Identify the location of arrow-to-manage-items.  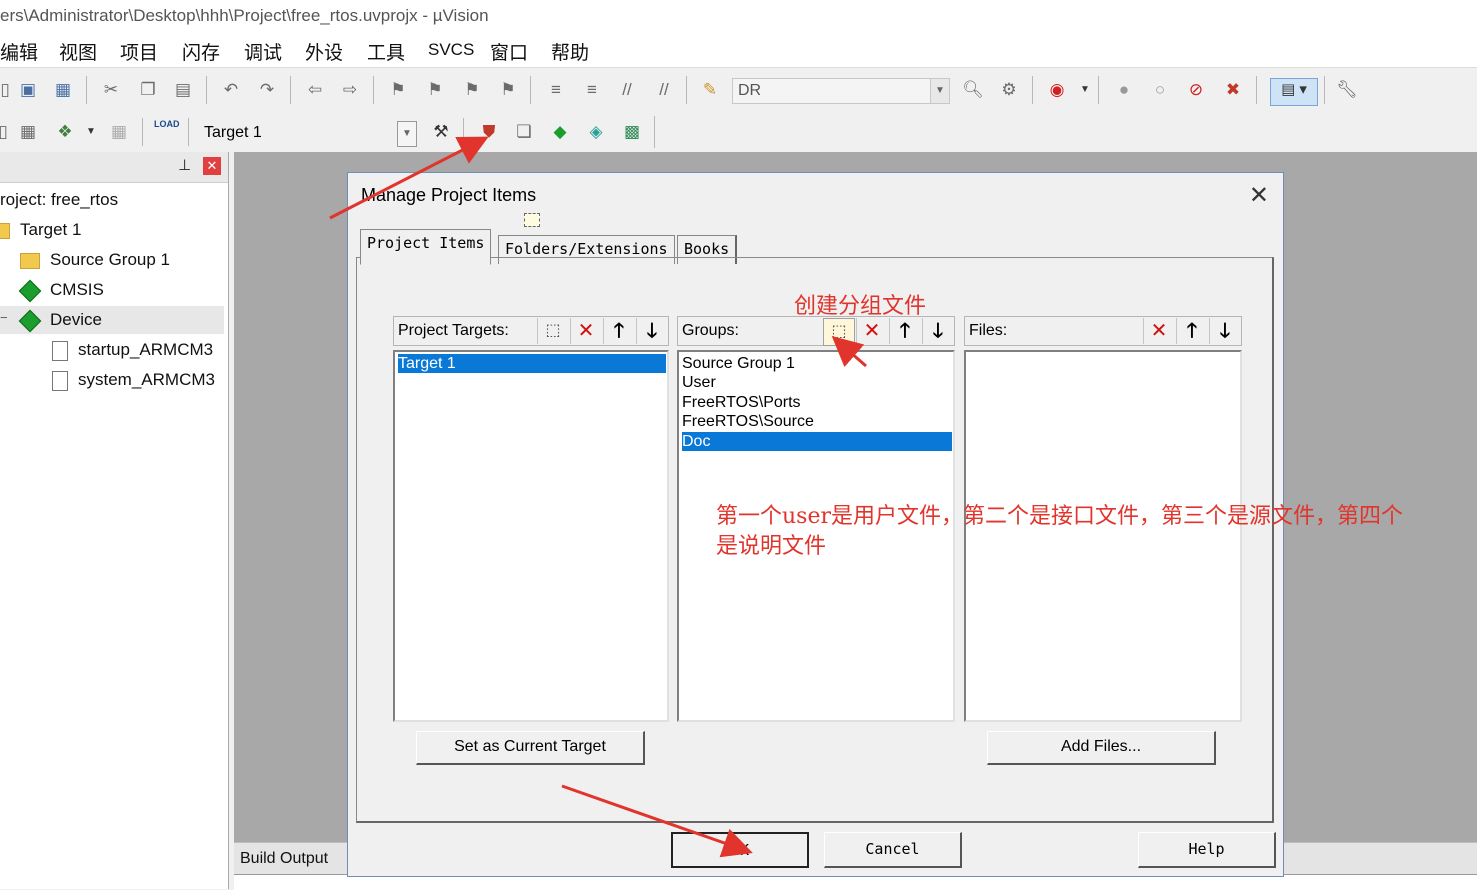
(409, 178).